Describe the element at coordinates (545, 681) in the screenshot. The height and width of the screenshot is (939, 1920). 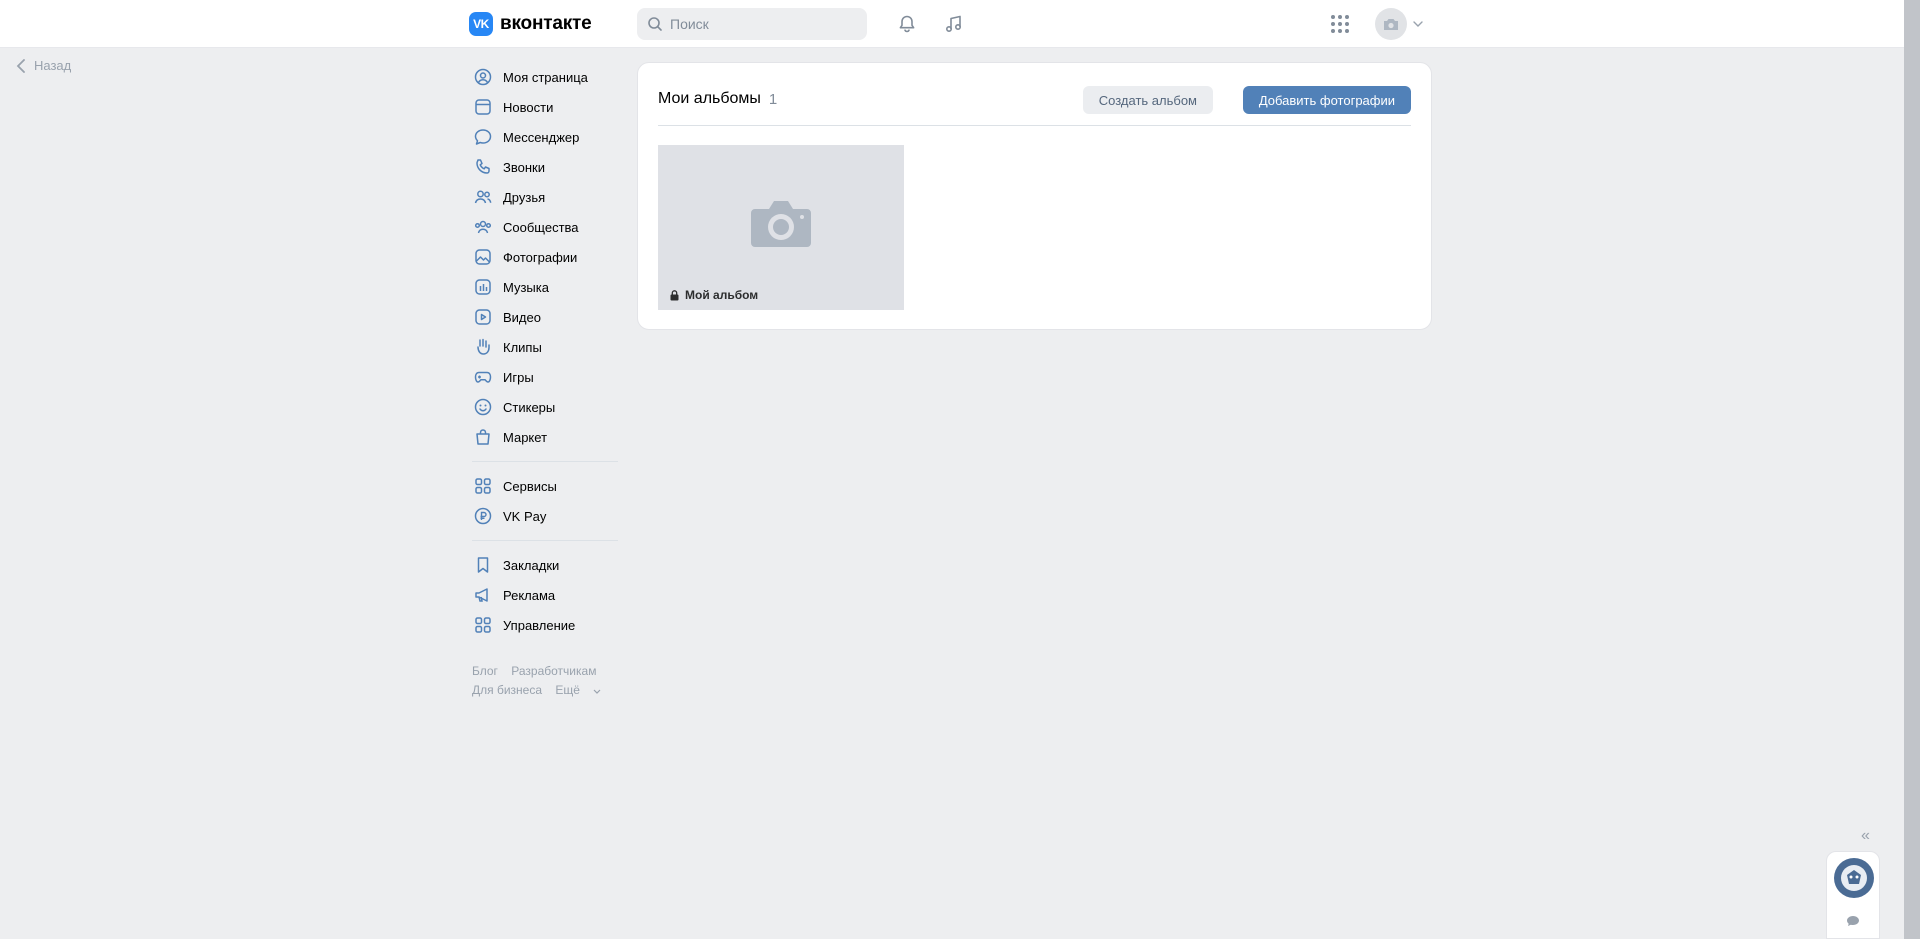
I see `sidebar-footer: Блог Разработчикам Для бизнеса Ещё` at that location.